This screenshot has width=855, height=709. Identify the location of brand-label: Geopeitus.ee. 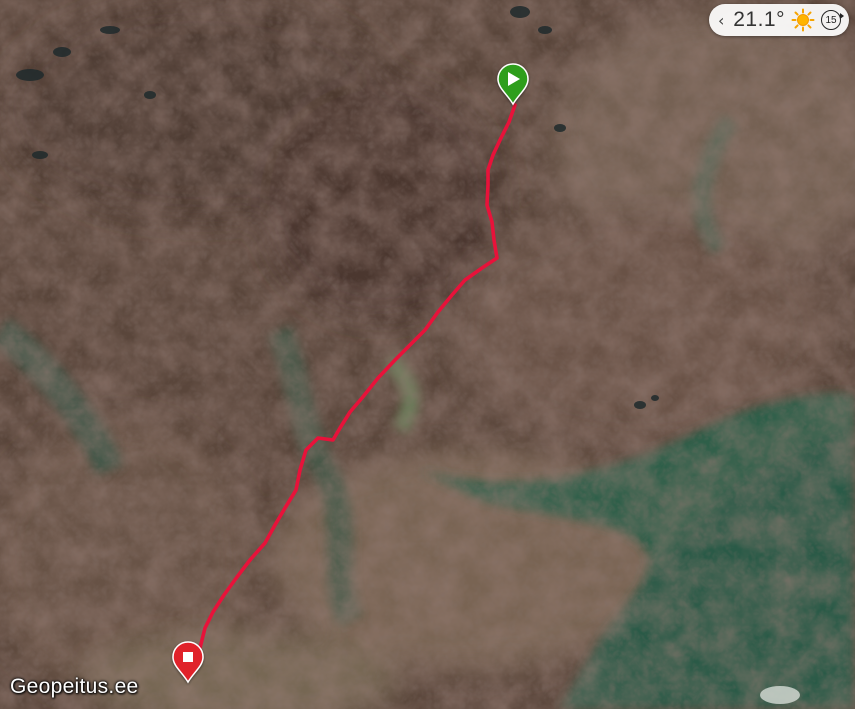
(74, 686).